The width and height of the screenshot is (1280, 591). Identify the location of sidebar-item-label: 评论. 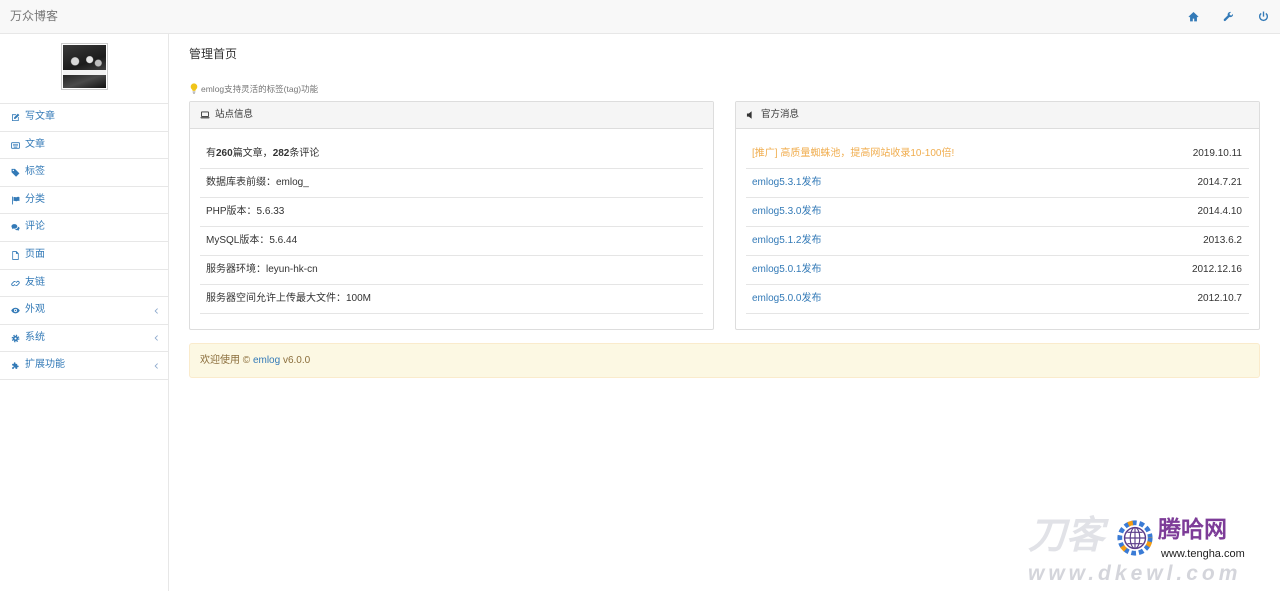
(35, 227).